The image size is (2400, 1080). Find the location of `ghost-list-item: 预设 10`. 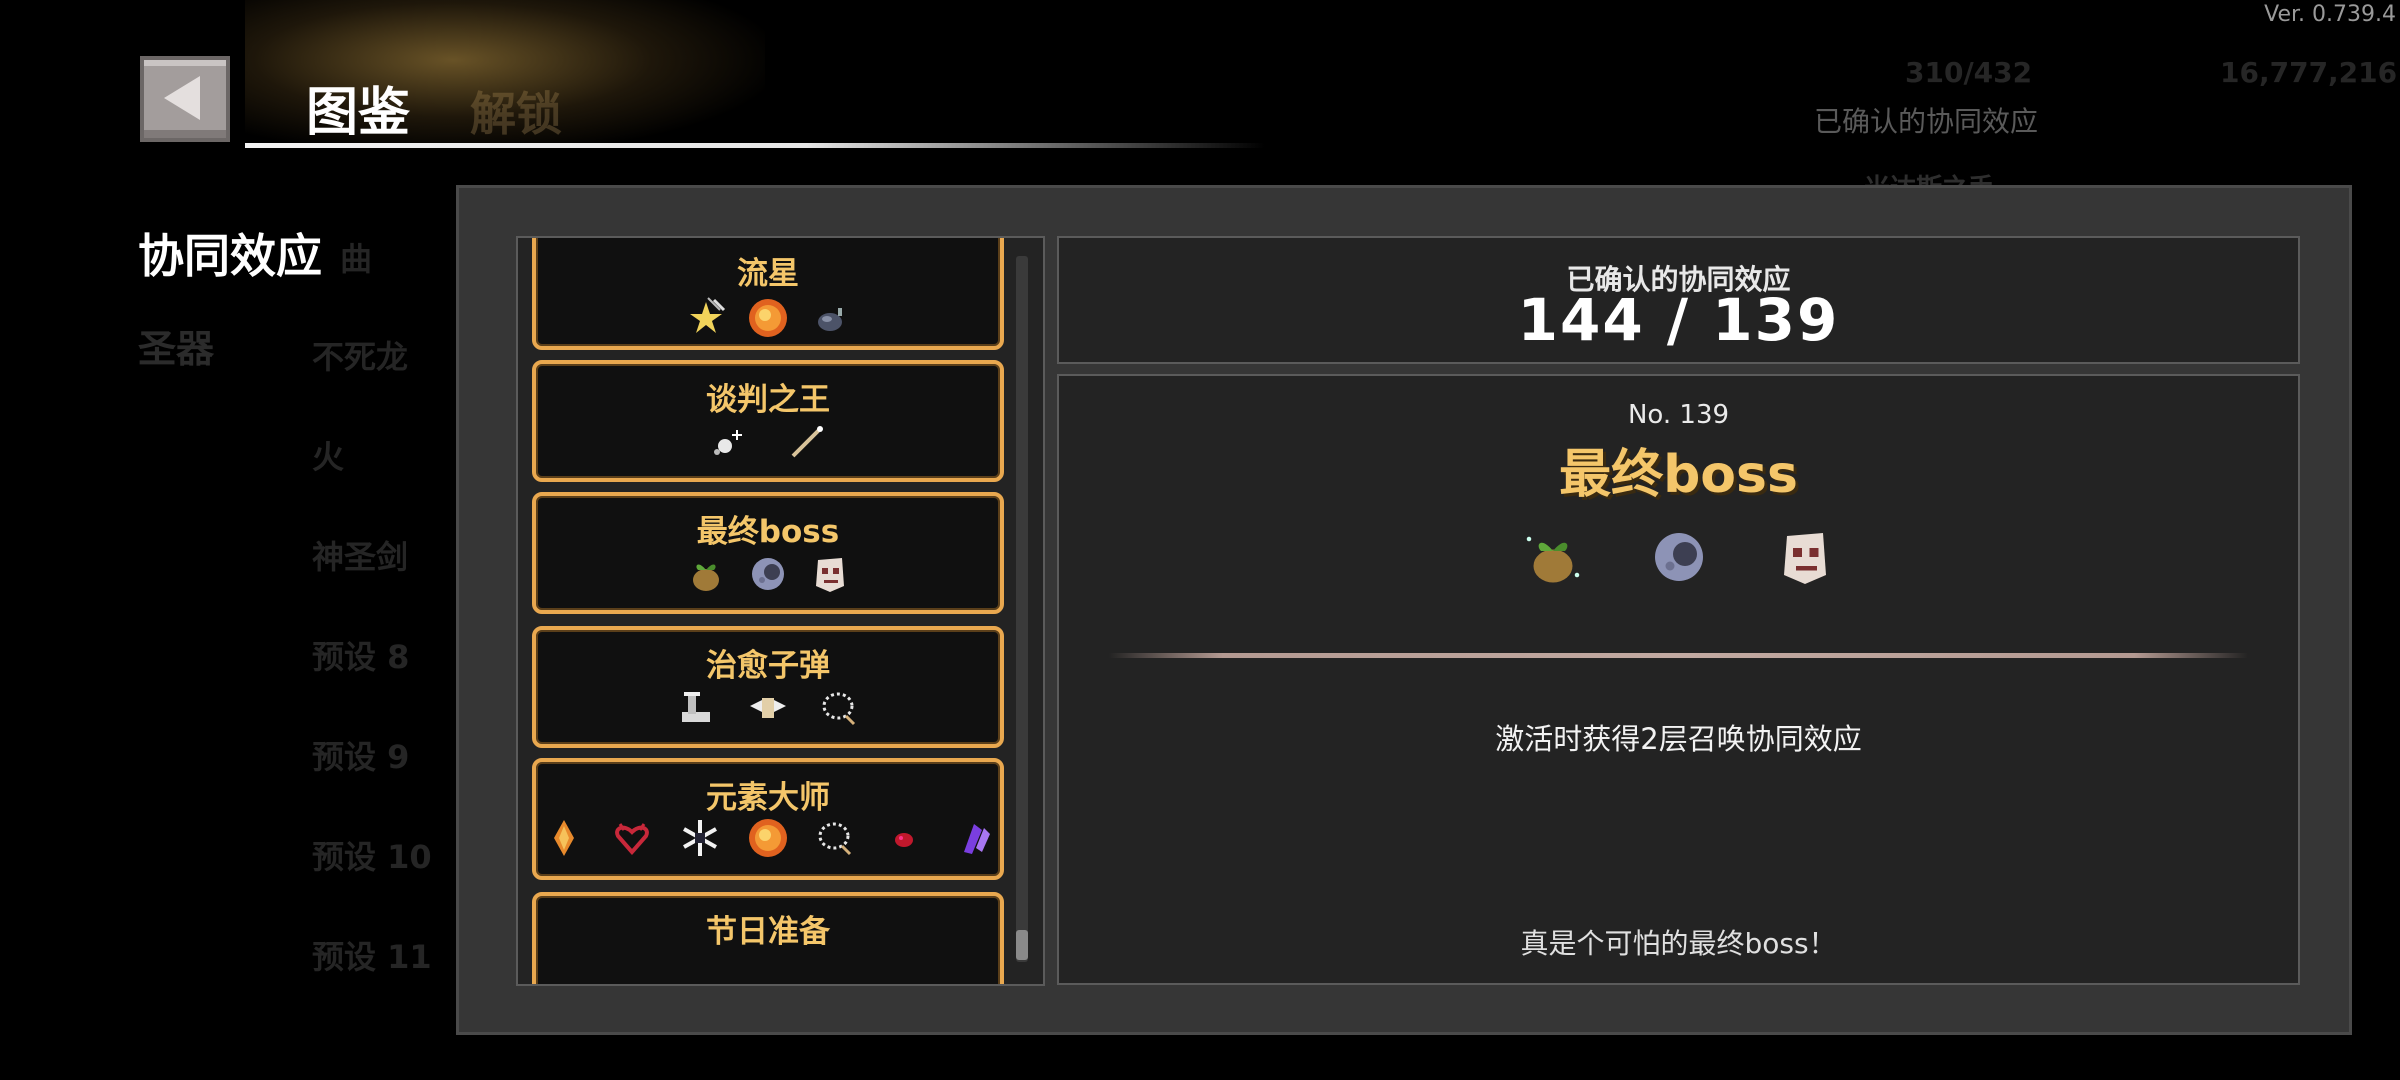

ghost-list-item: 预设 10 is located at coordinates (372, 857).